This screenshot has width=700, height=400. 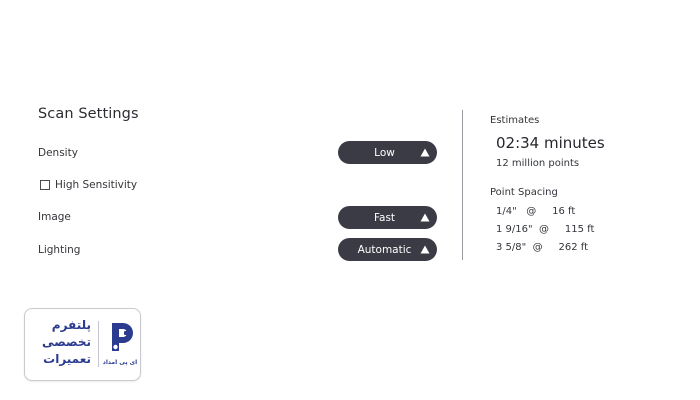 I want to click on point-spacing-row: 1 9/16" @ 115 ft, so click(x=545, y=229).